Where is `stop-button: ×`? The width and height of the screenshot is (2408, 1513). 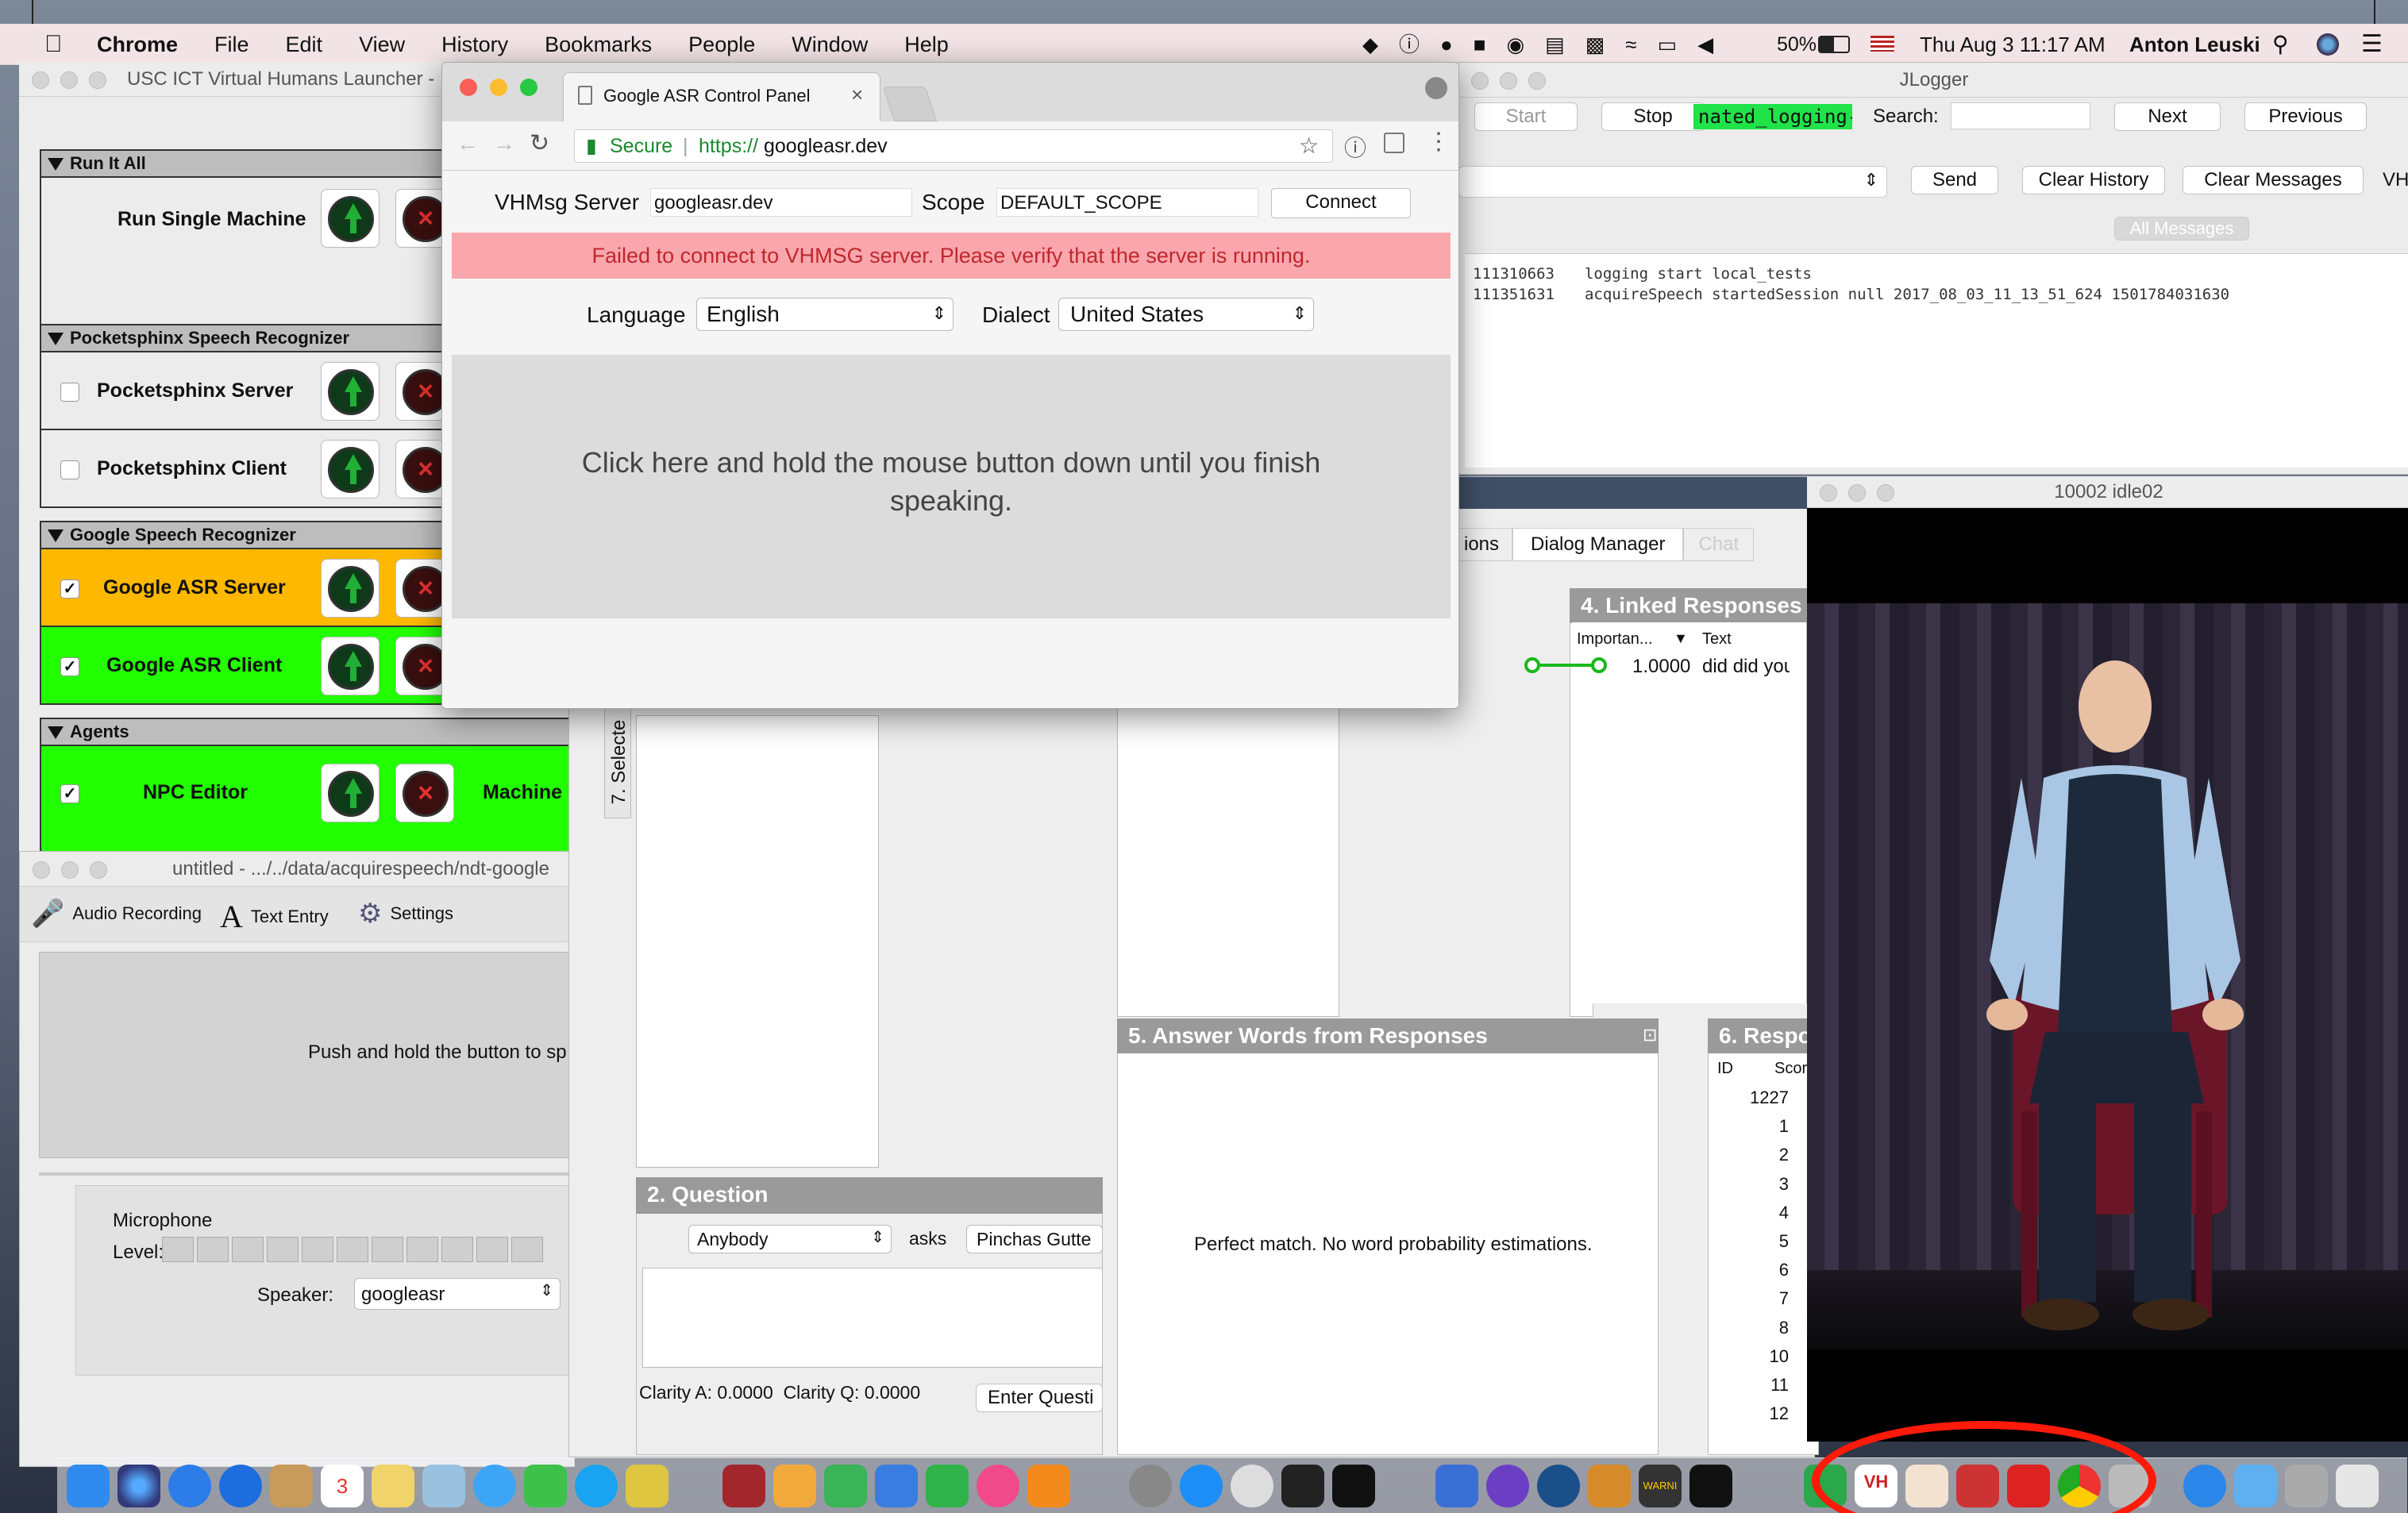
stop-button: × is located at coordinates (424, 793).